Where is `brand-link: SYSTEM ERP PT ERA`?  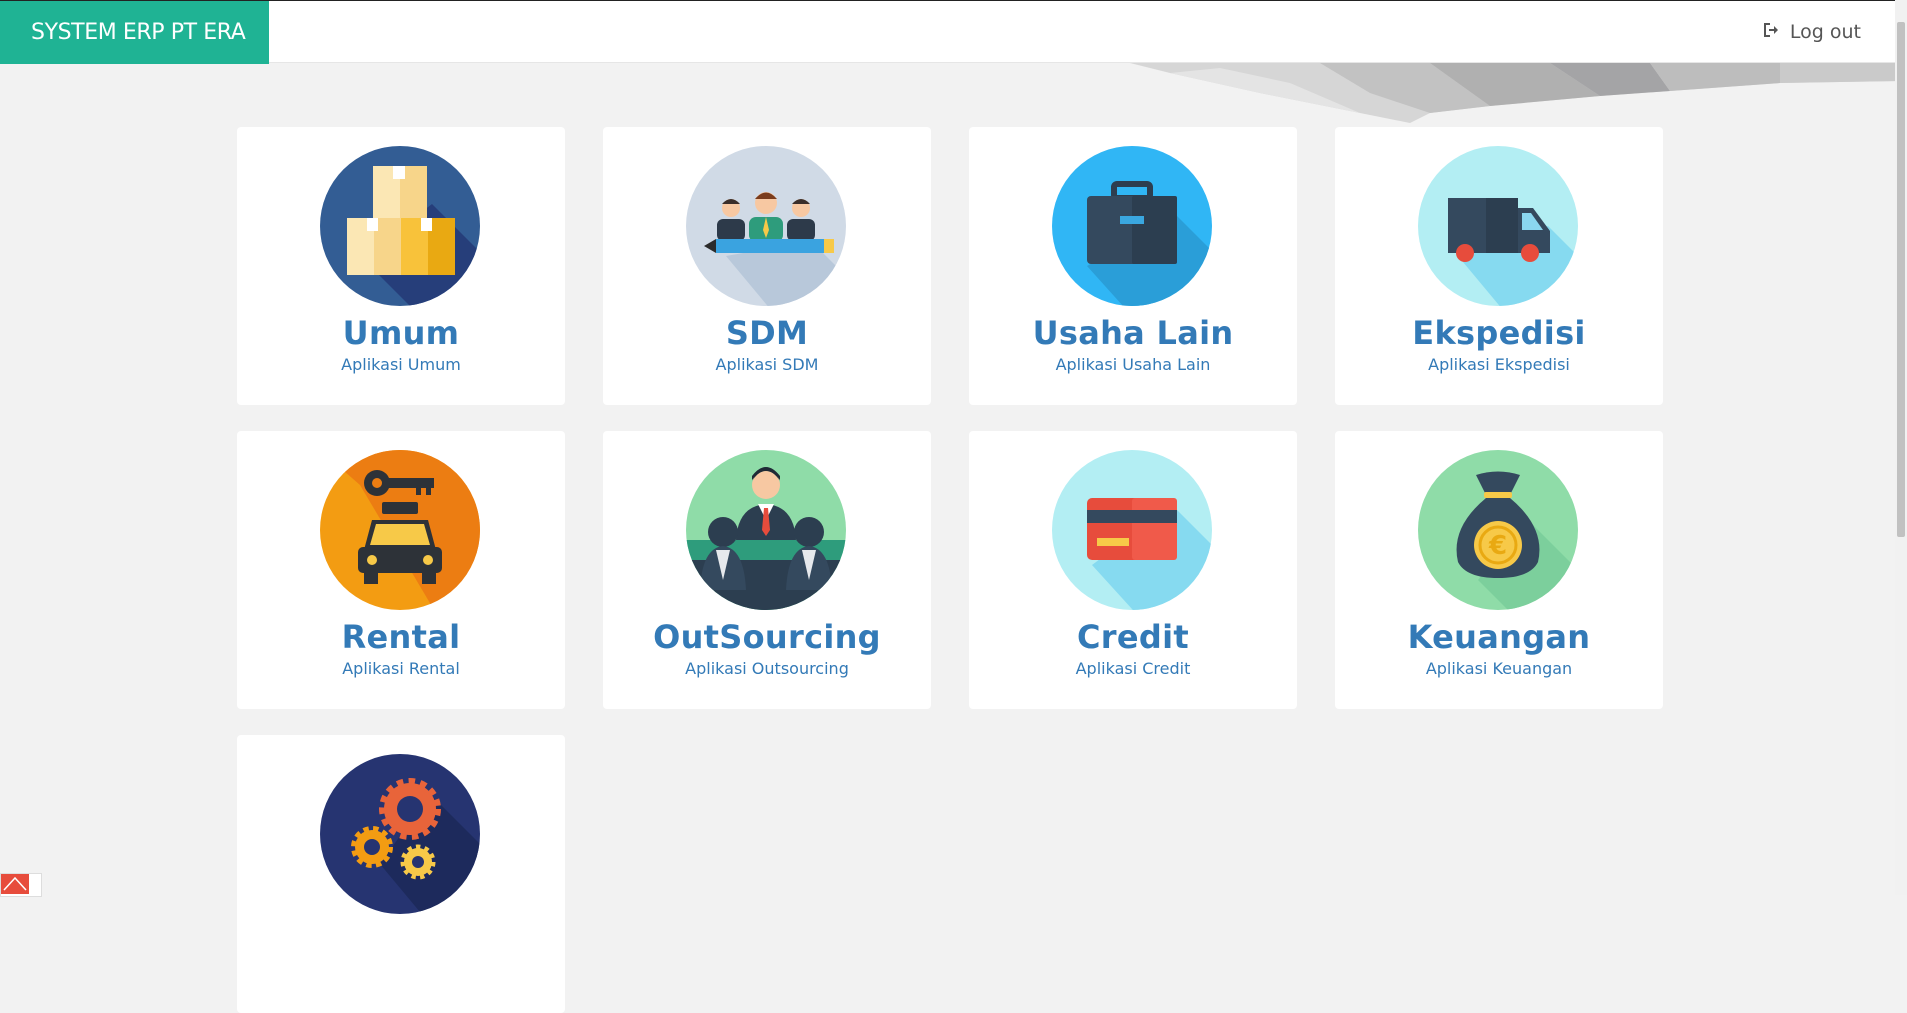
brand-link: SYSTEM ERP PT ERA is located at coordinates (134, 32).